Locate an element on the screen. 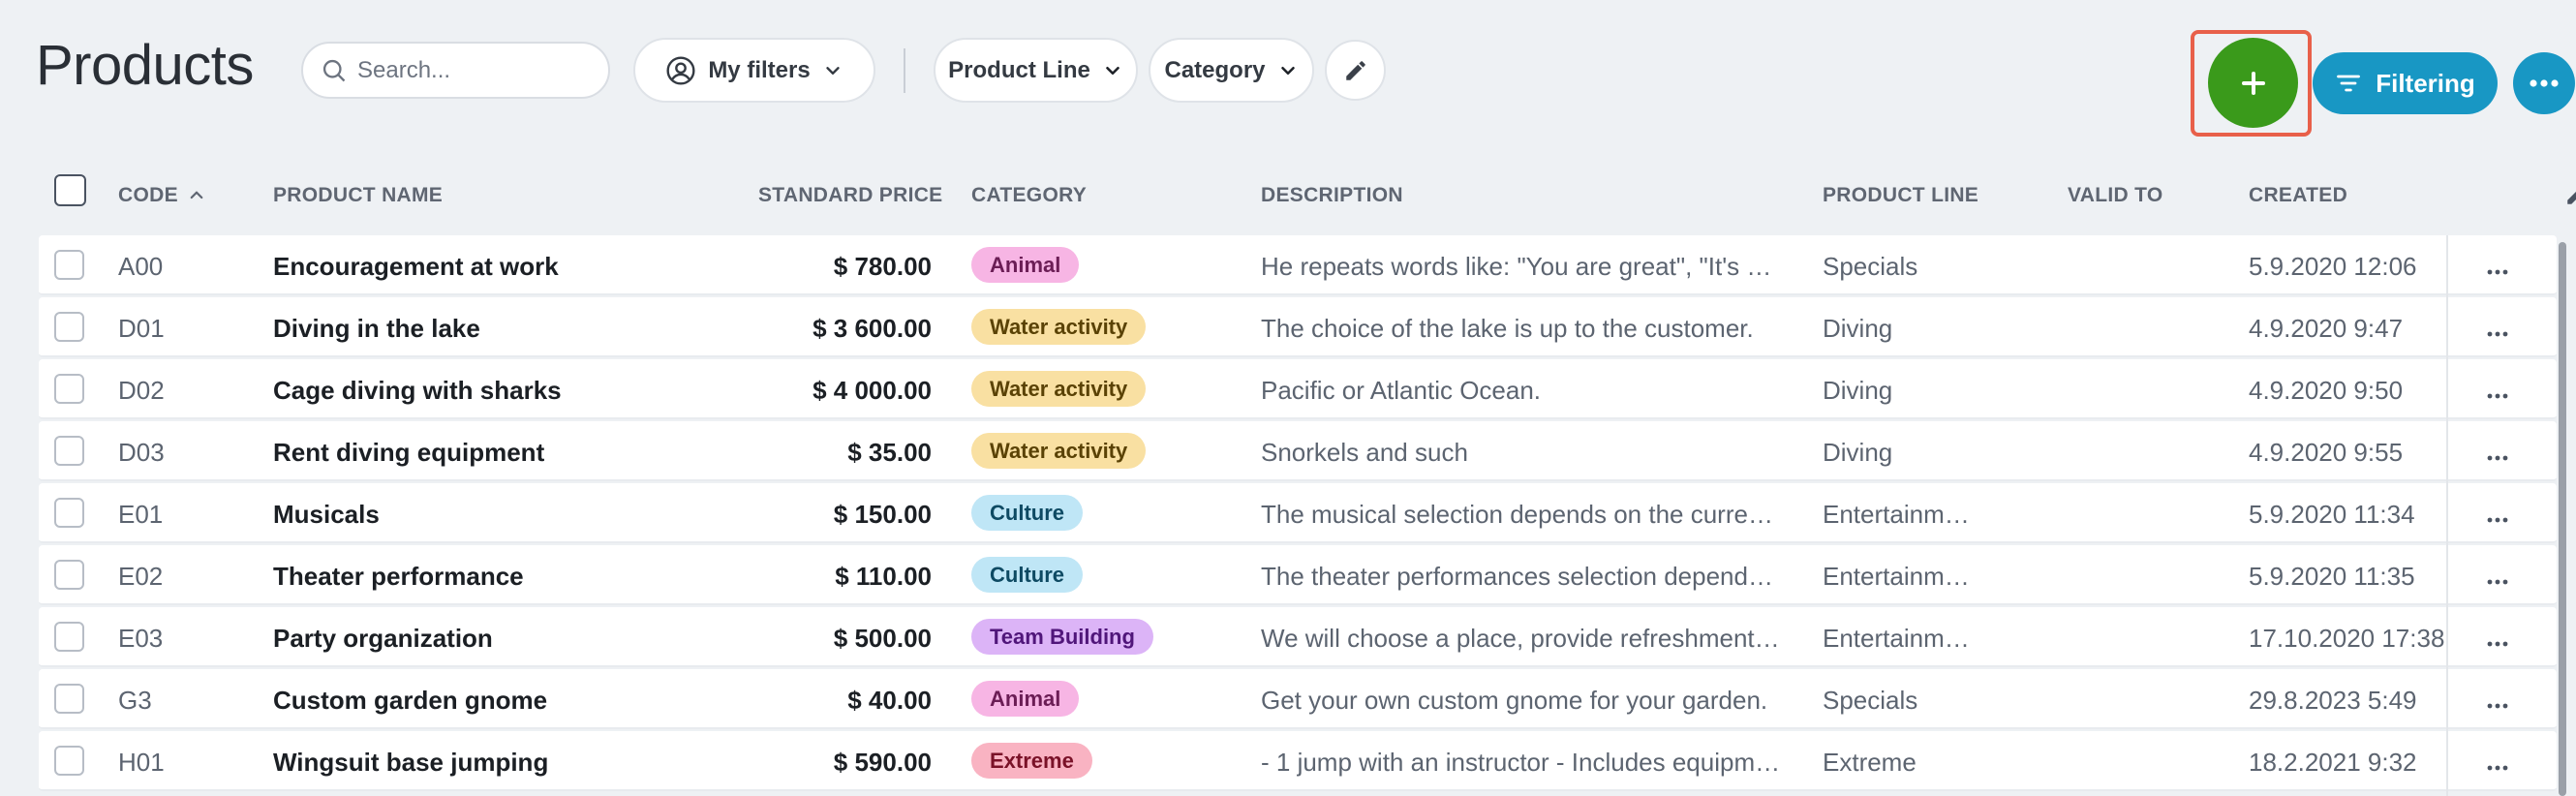 The height and width of the screenshot is (796, 2576). edit-columns-button is located at coordinates (2570, 197).